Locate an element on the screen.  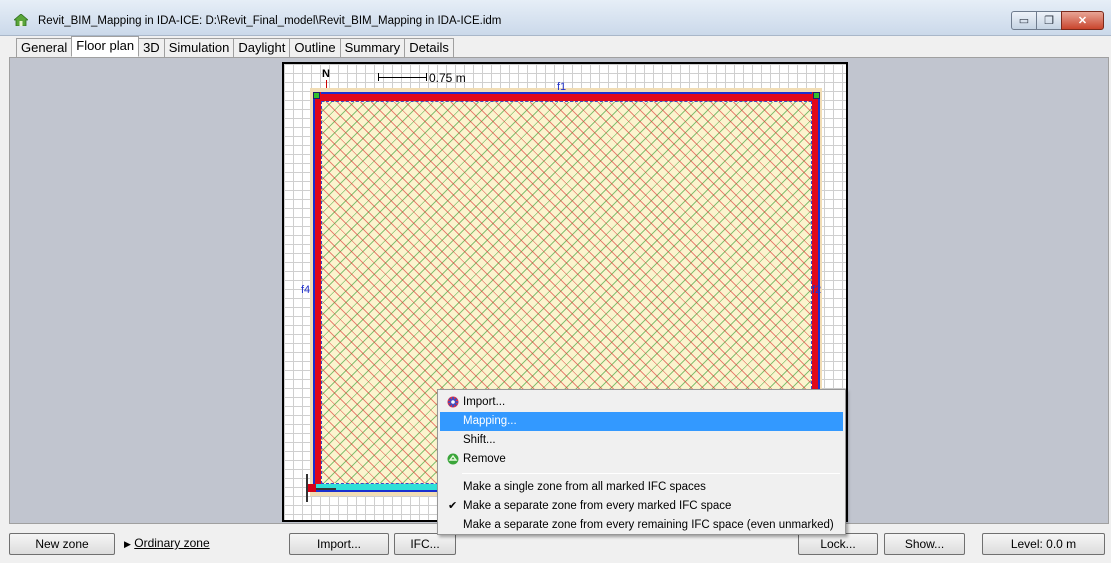
menu-item-label: Remove is located at coordinates (484, 459).